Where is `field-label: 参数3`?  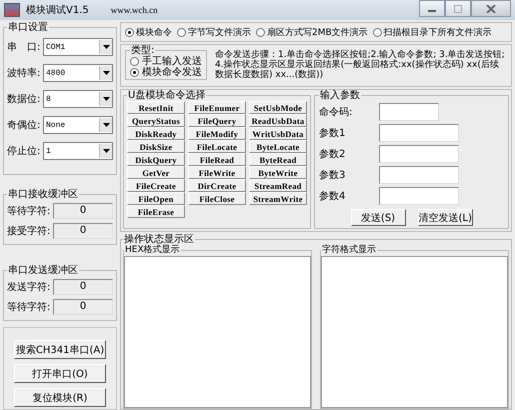
field-label: 参数3 is located at coordinates (332, 175).